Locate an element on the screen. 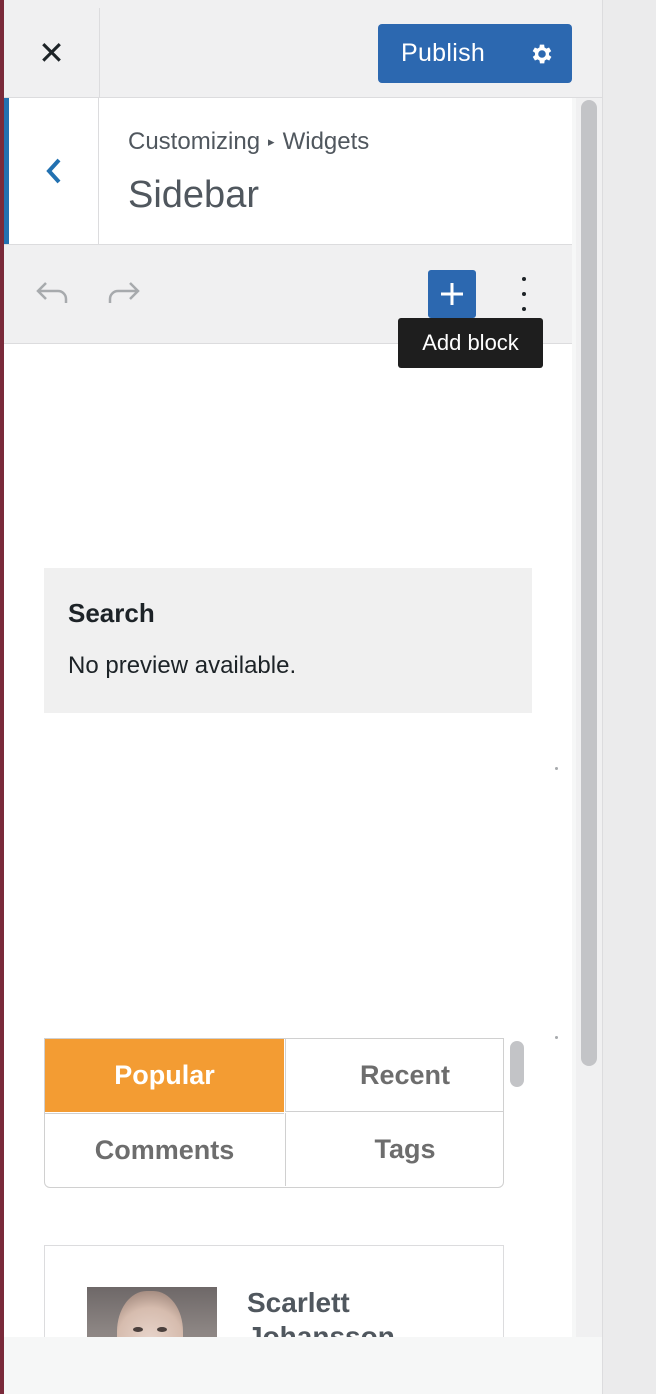  plus-icon is located at coordinates (452, 294).